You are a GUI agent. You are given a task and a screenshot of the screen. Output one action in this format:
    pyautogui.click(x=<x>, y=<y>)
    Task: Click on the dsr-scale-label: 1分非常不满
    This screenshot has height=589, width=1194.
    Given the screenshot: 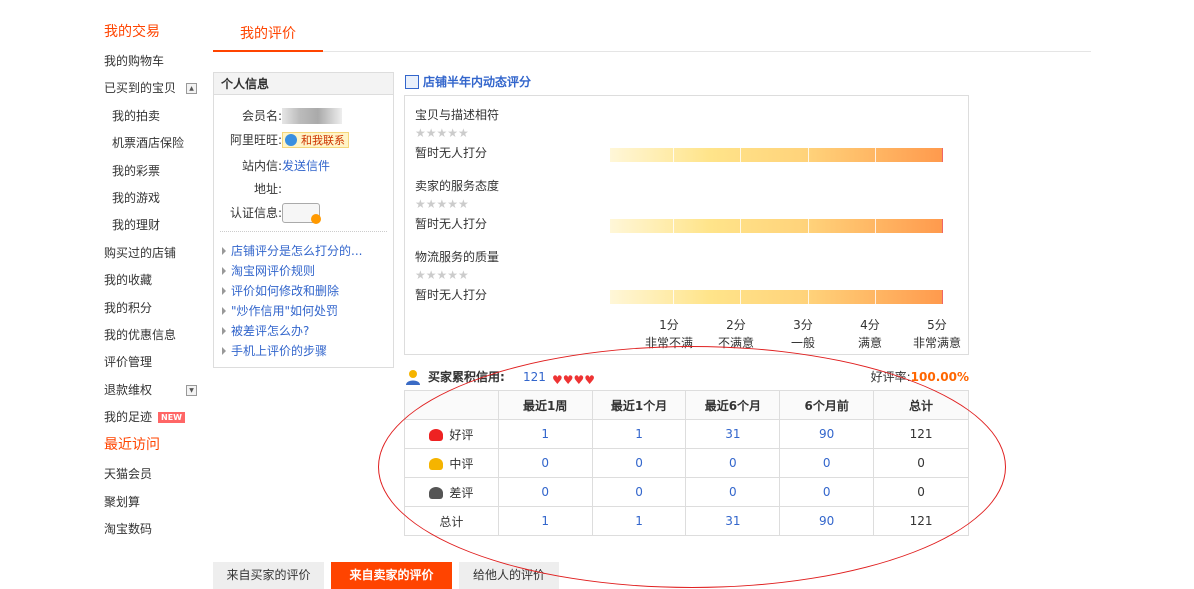 What is the action you would take?
    pyautogui.click(x=669, y=334)
    